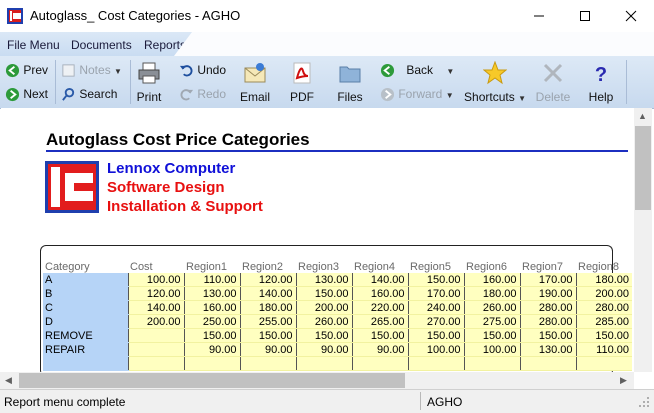 The image size is (654, 413). I want to click on vertical-scroll-thumb, so click(643, 168).